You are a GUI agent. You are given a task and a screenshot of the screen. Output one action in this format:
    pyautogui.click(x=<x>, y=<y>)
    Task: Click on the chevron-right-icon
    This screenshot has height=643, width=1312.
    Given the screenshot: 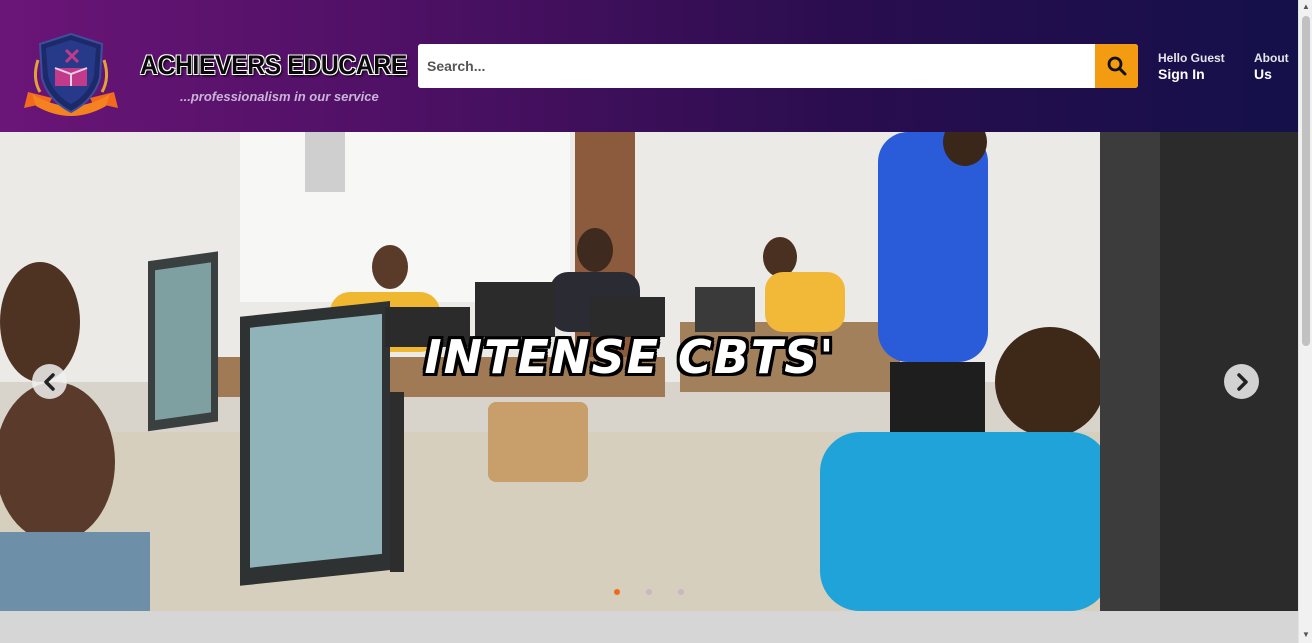 What is the action you would take?
    pyautogui.click(x=1242, y=381)
    